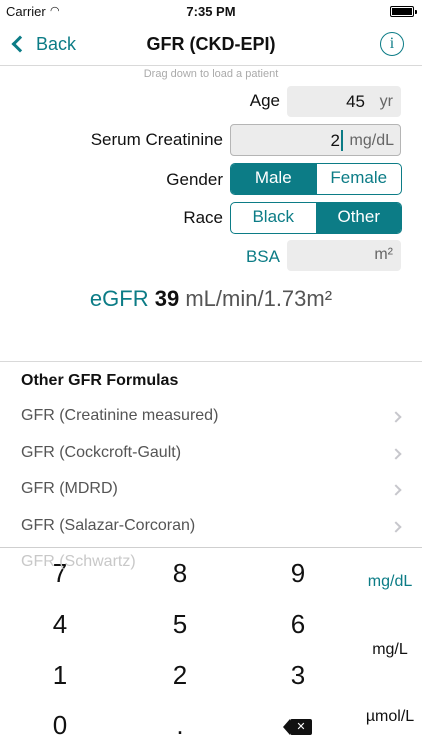 This screenshot has width=422, height=750. I want to click on gender-segmented-control: Male Female, so click(316, 179).